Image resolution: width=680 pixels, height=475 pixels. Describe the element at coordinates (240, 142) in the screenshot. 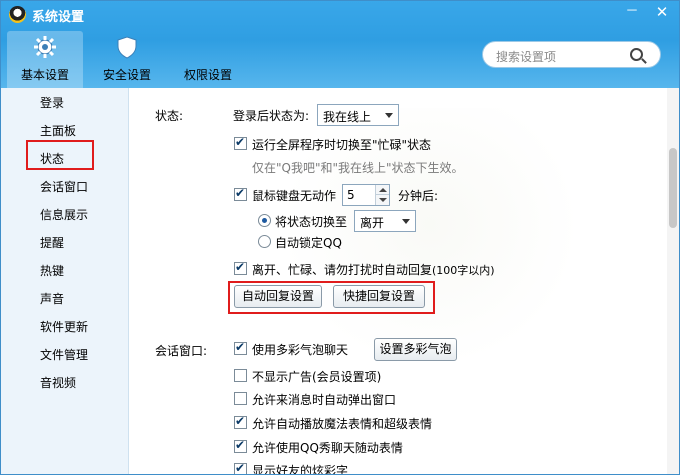

I see `fullscreen-busy-checkbox` at that location.